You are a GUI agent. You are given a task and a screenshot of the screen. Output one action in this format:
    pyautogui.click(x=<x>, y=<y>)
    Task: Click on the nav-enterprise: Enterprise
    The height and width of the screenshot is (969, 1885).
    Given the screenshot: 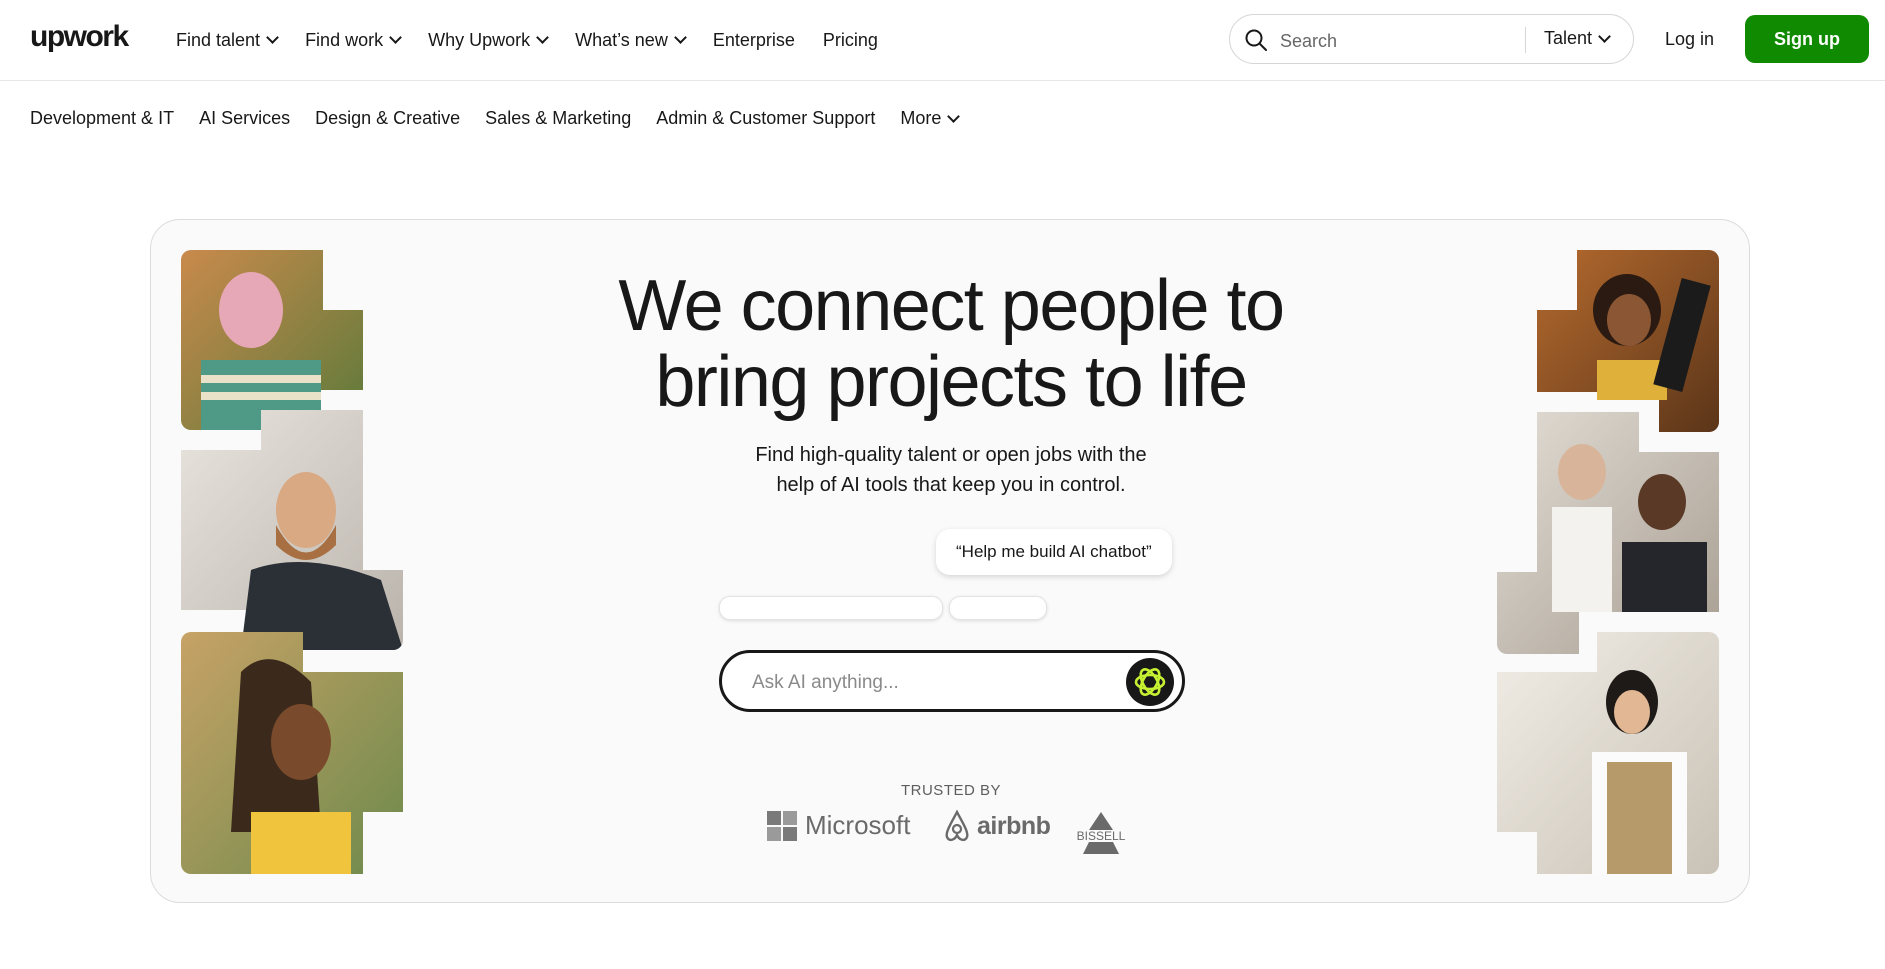 What is the action you would take?
    pyautogui.click(x=754, y=40)
    